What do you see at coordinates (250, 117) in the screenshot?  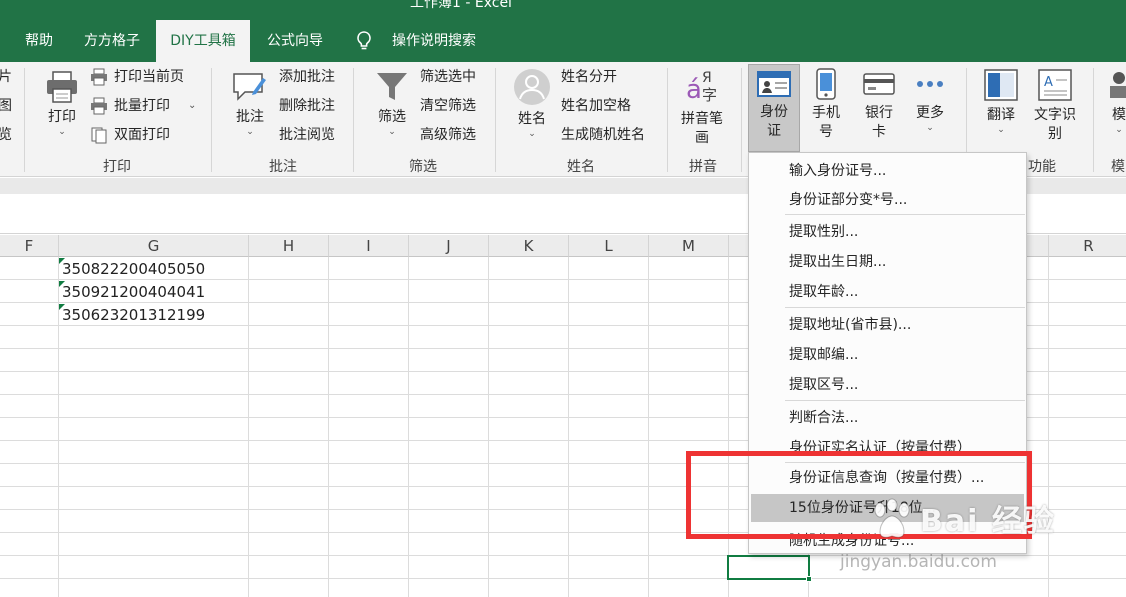 I see `comment-label: 批注` at bounding box center [250, 117].